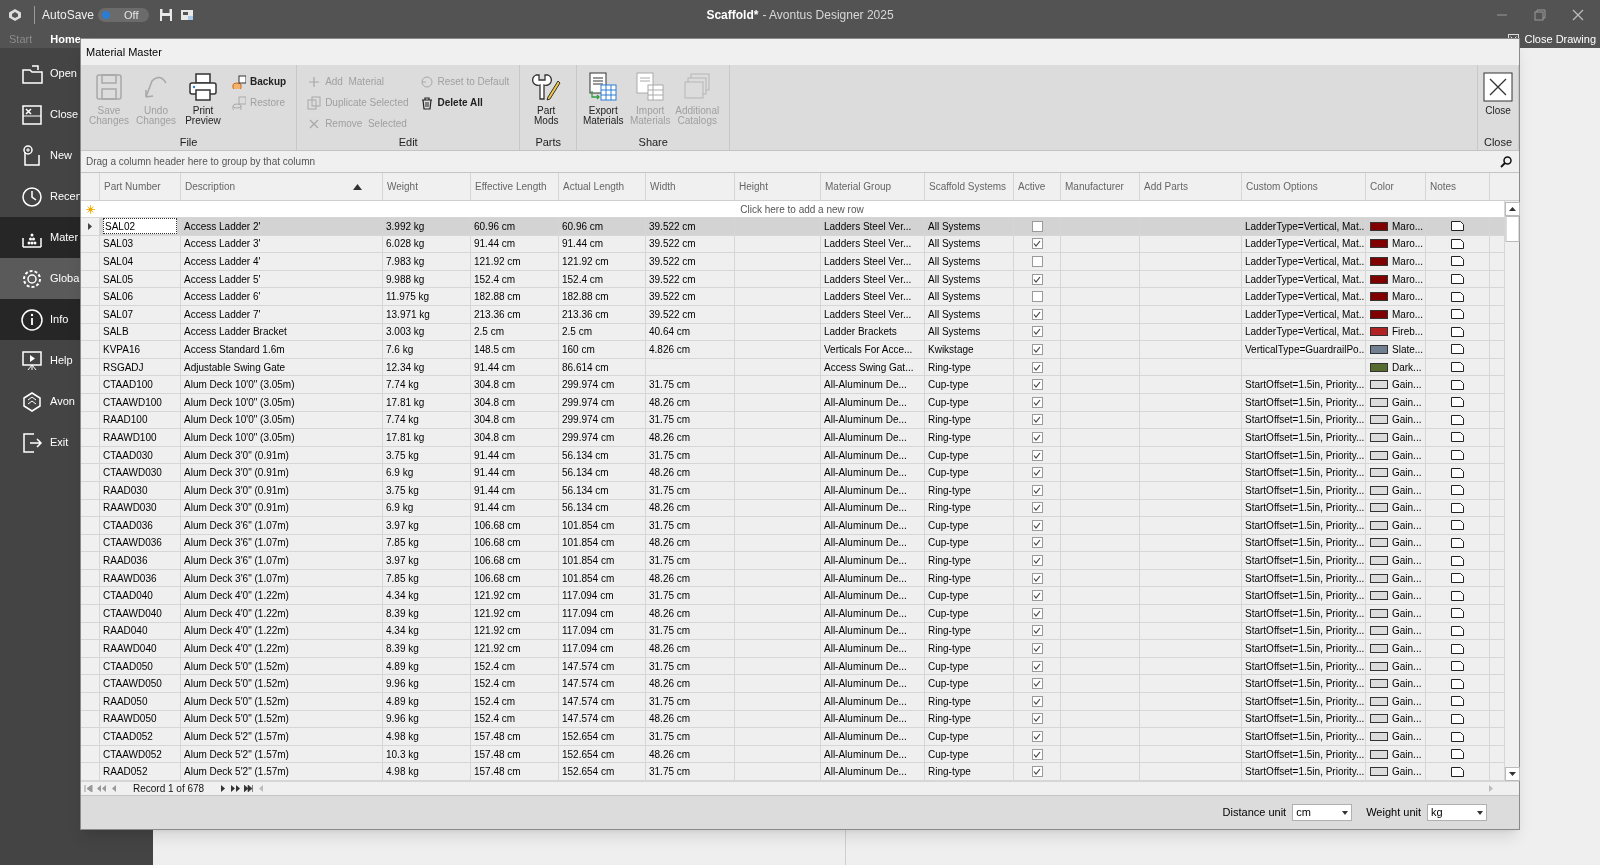 The width and height of the screenshot is (1600, 865). Describe the element at coordinates (402, 561) in the screenshot. I see `table-cell: 3.97 kg` at that location.